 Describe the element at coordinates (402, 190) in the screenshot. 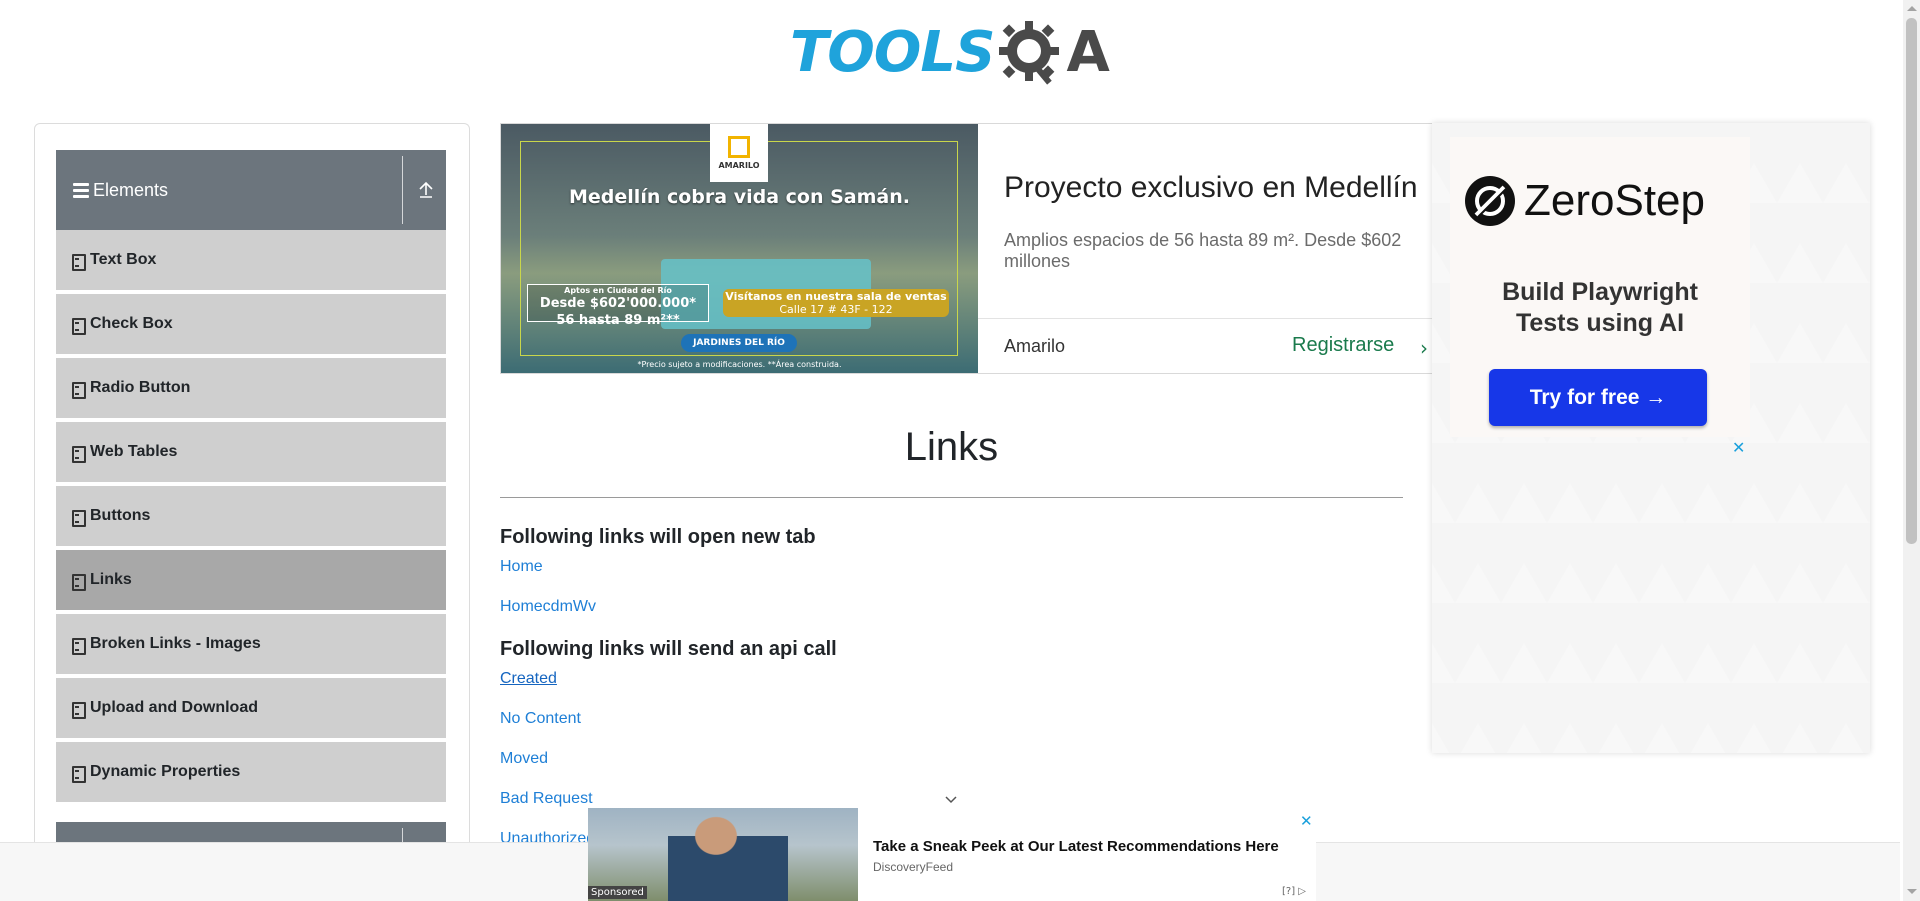

I see `header-divider` at that location.